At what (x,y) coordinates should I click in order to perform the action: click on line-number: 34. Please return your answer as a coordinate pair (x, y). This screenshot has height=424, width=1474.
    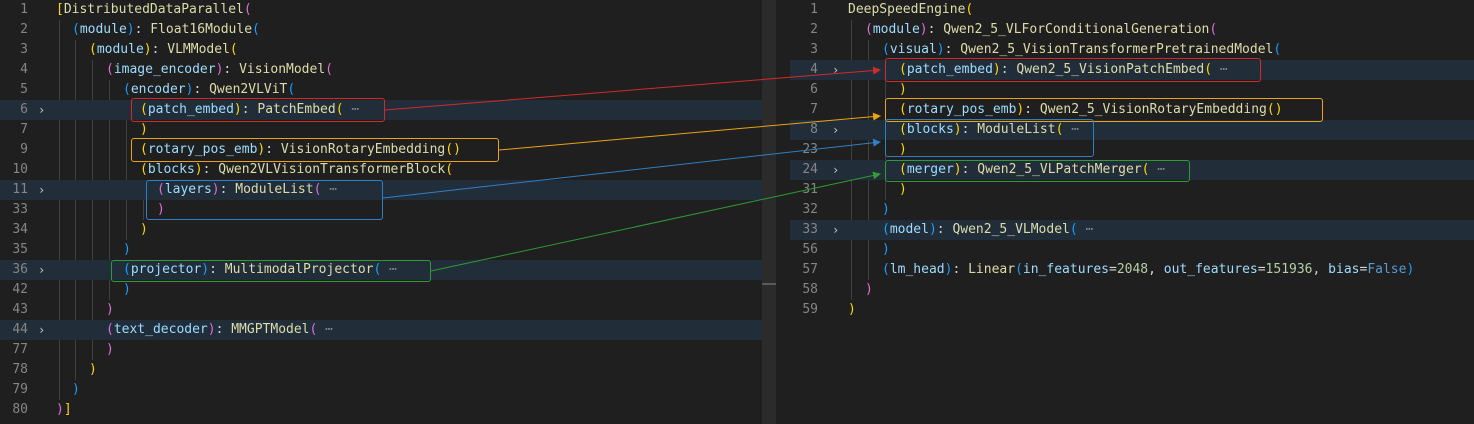
    Looking at the image, I should click on (20, 229).